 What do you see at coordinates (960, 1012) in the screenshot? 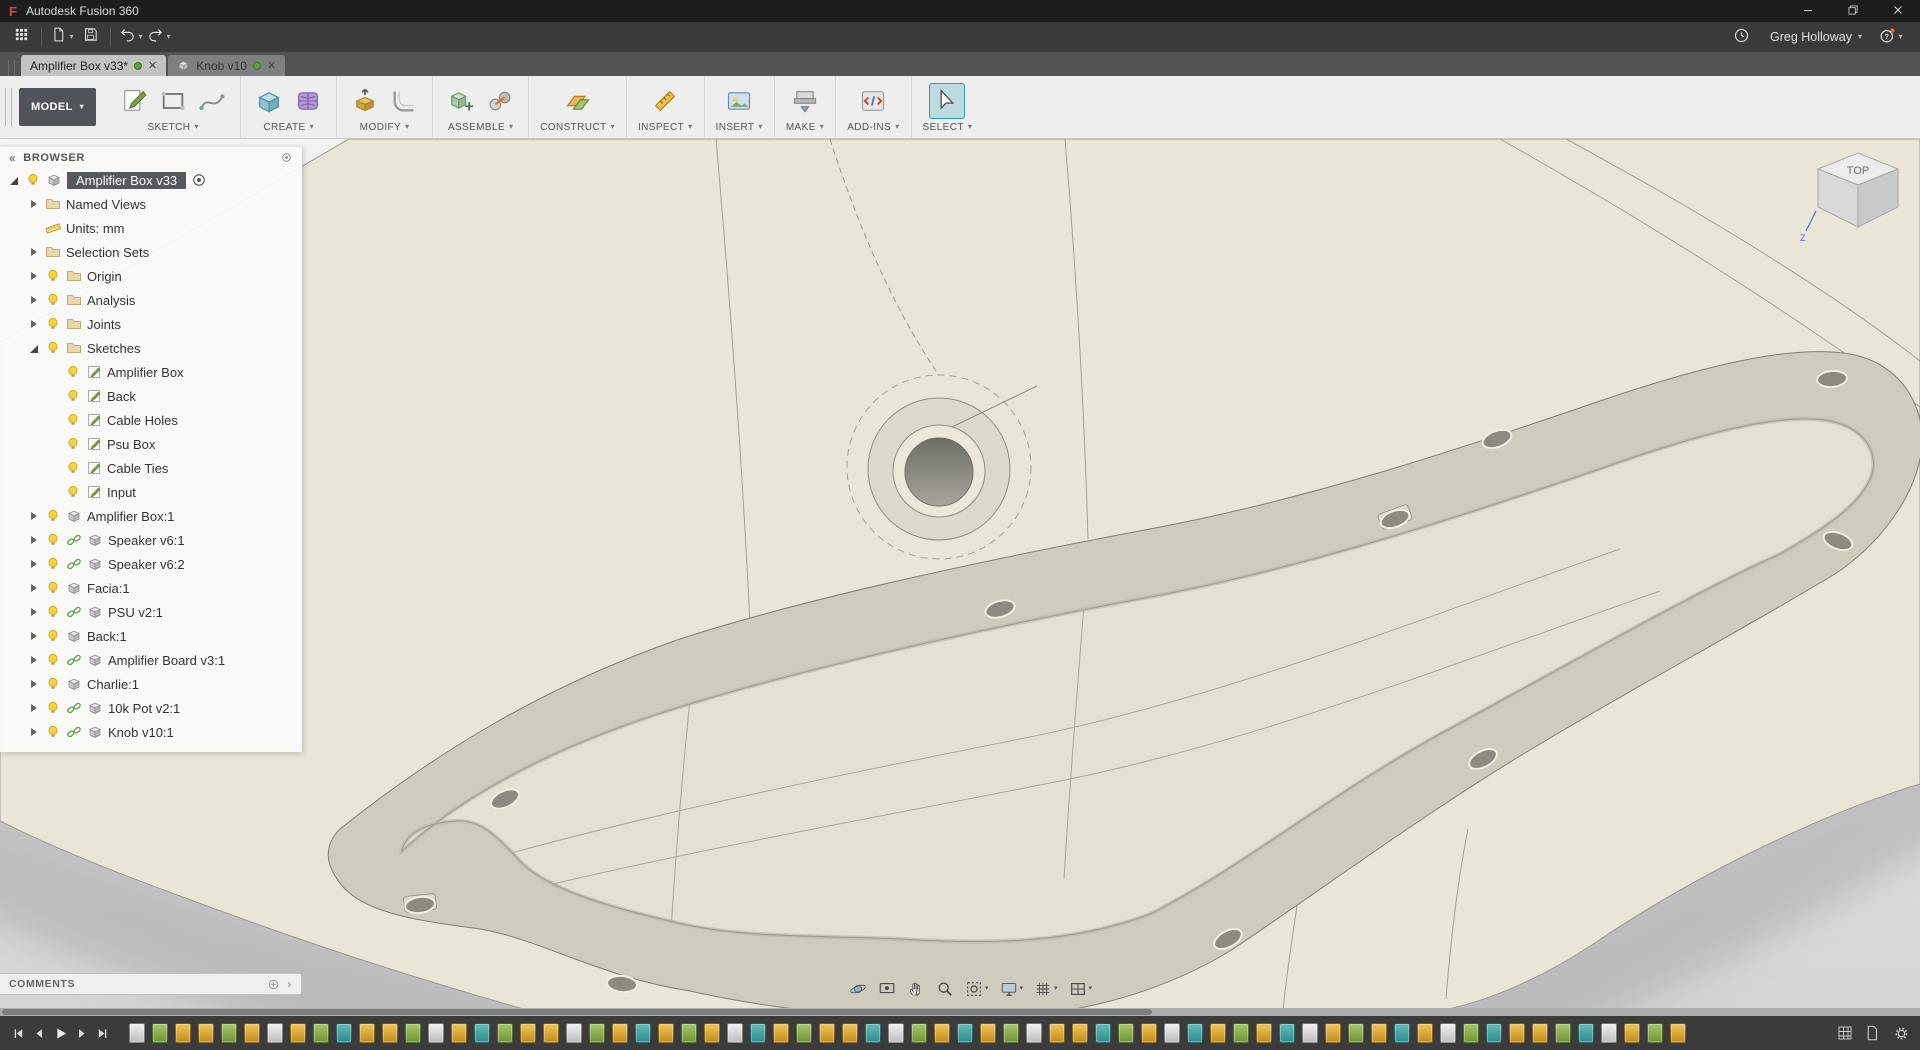
I see `timeline-scrollbar` at bounding box center [960, 1012].